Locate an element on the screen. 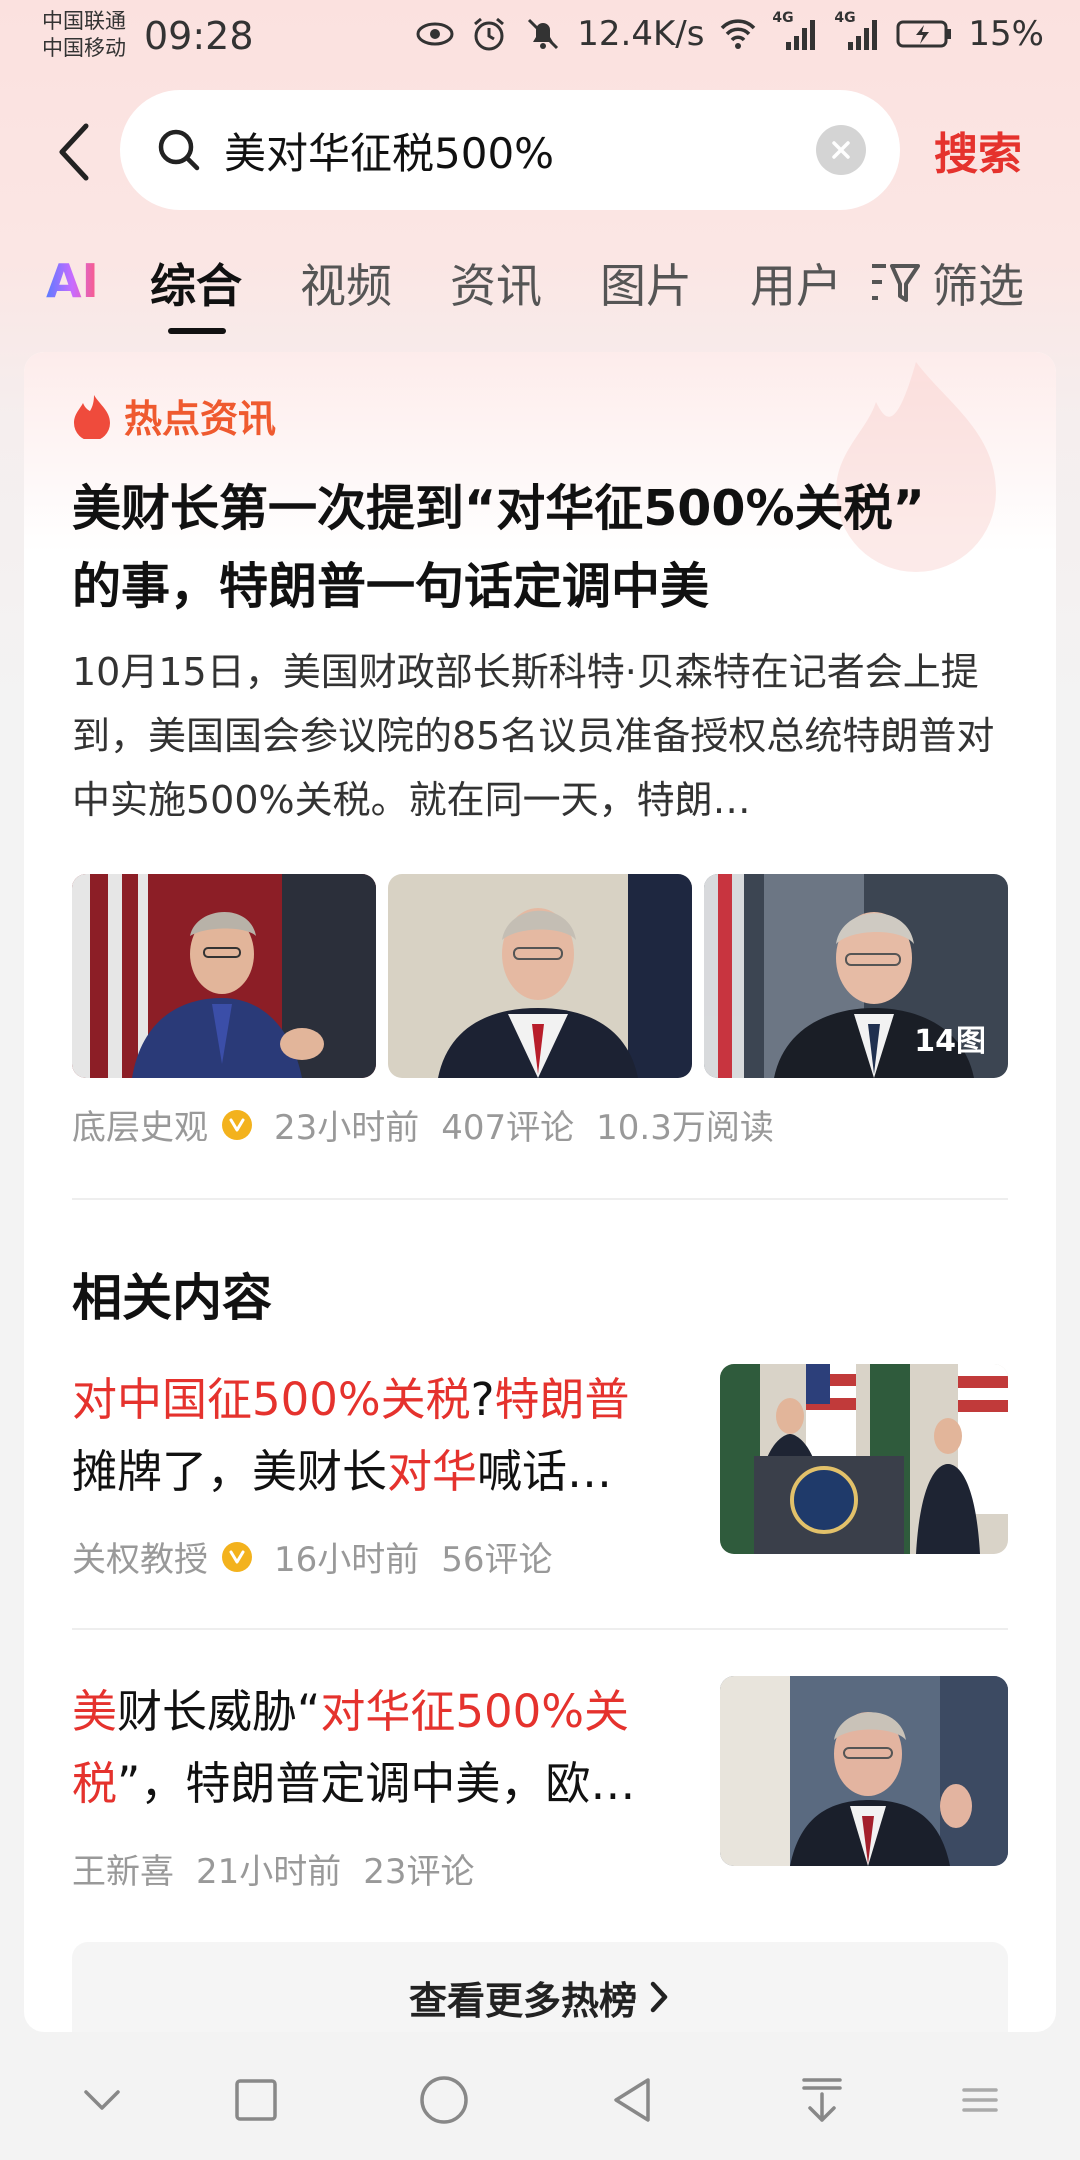  related-item-2-image is located at coordinates (864, 1771).